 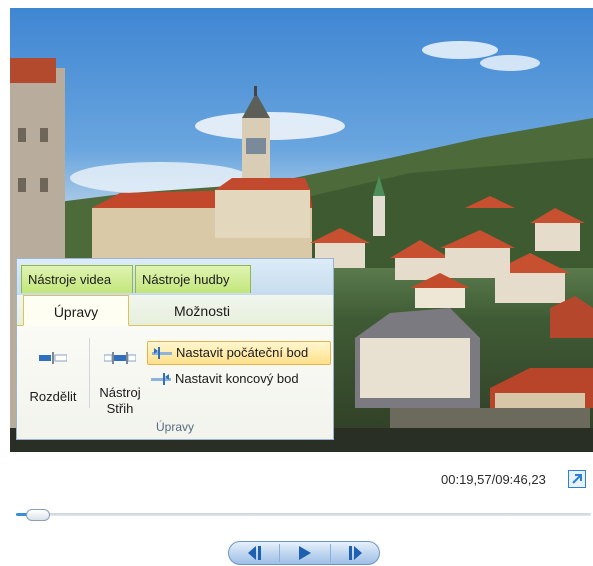 What do you see at coordinates (193, 279) in the screenshot?
I see `contextual-tab-music-tools: Nástroje hudby` at bounding box center [193, 279].